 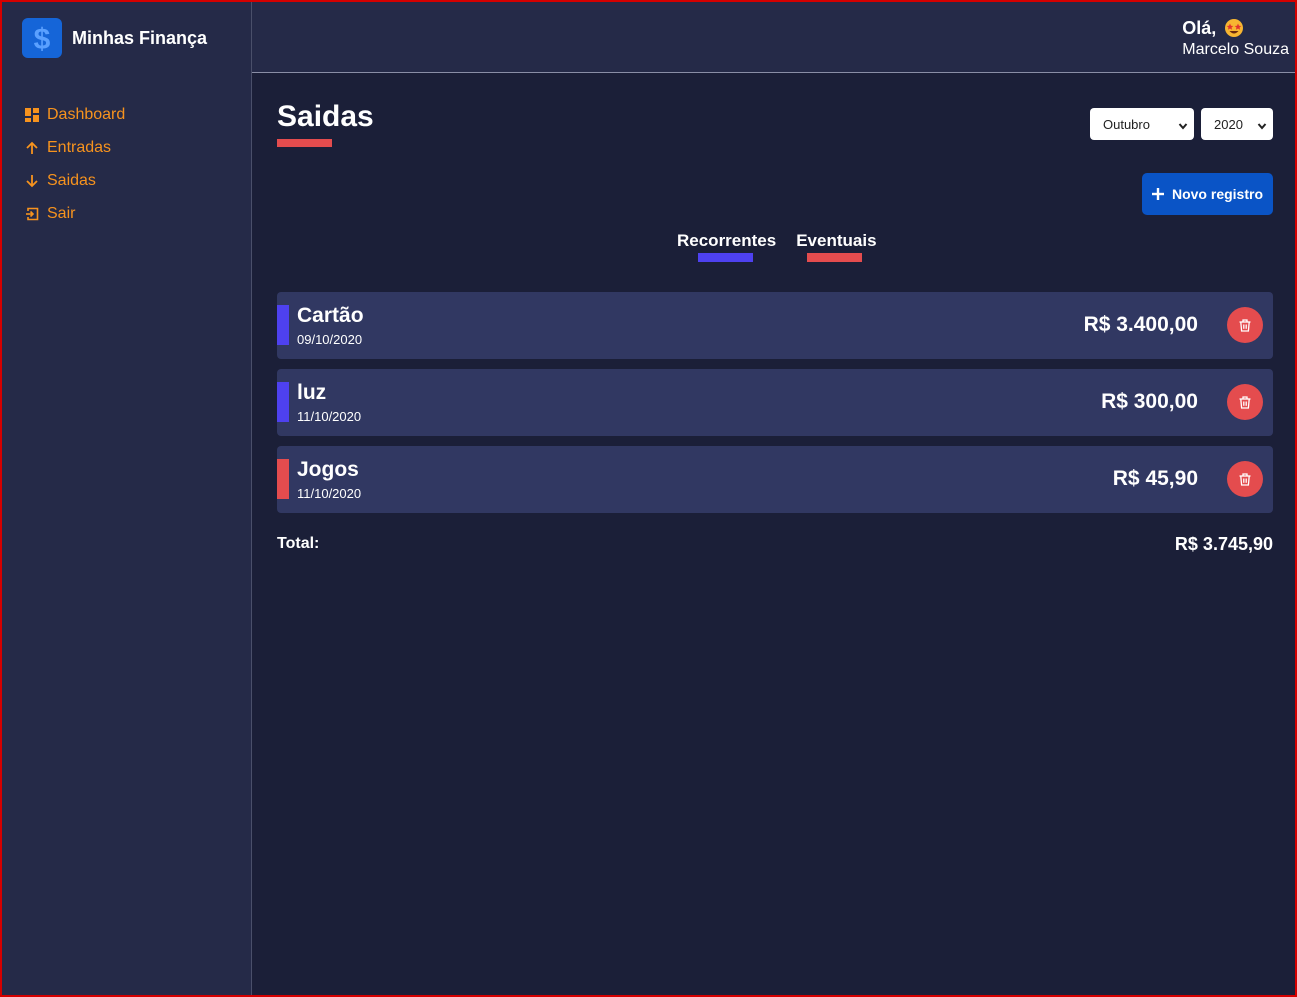 I want to click on greeting: Olá,, so click(x=1235, y=28).